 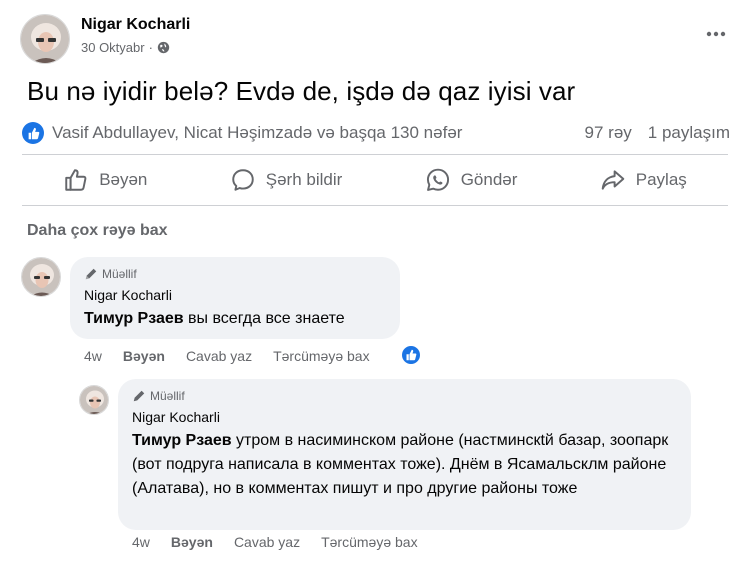 I want to click on comment-like-reaction-icon, so click(x=411, y=355).